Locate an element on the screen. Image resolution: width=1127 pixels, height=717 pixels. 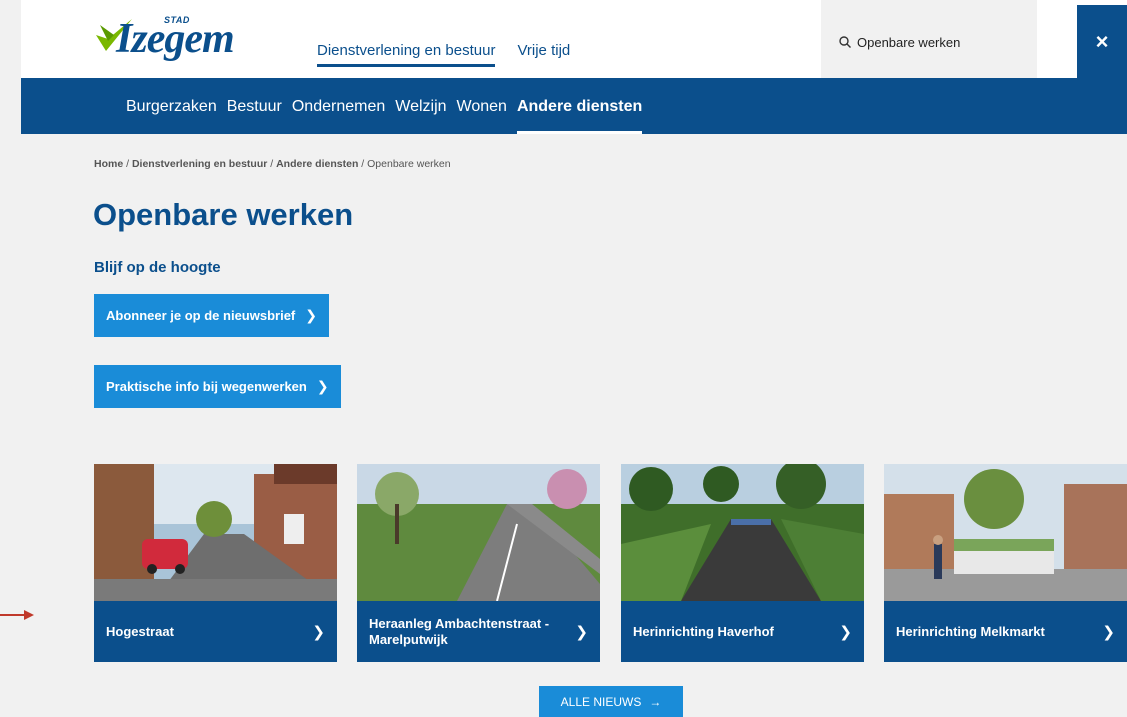
main-nav-andere-diensten: Andere diensten is located at coordinates (579, 106).